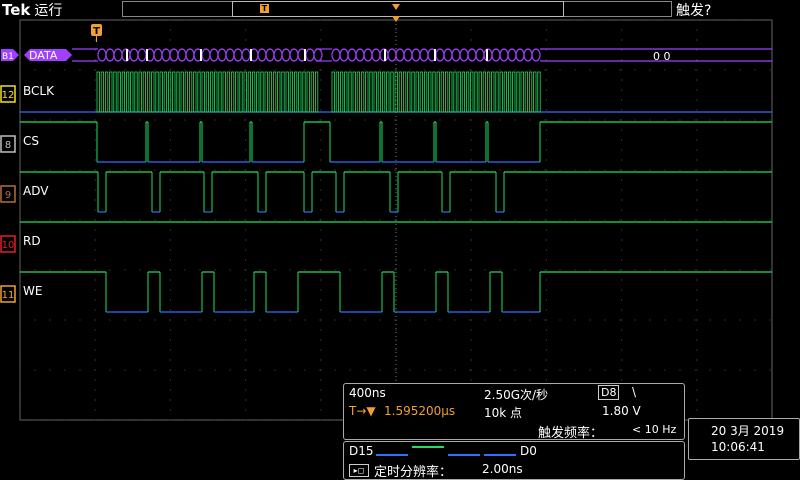 The image size is (800, 480). What do you see at coordinates (662, 56) in the screenshot?
I see `bus-value: 0 0` at bounding box center [662, 56].